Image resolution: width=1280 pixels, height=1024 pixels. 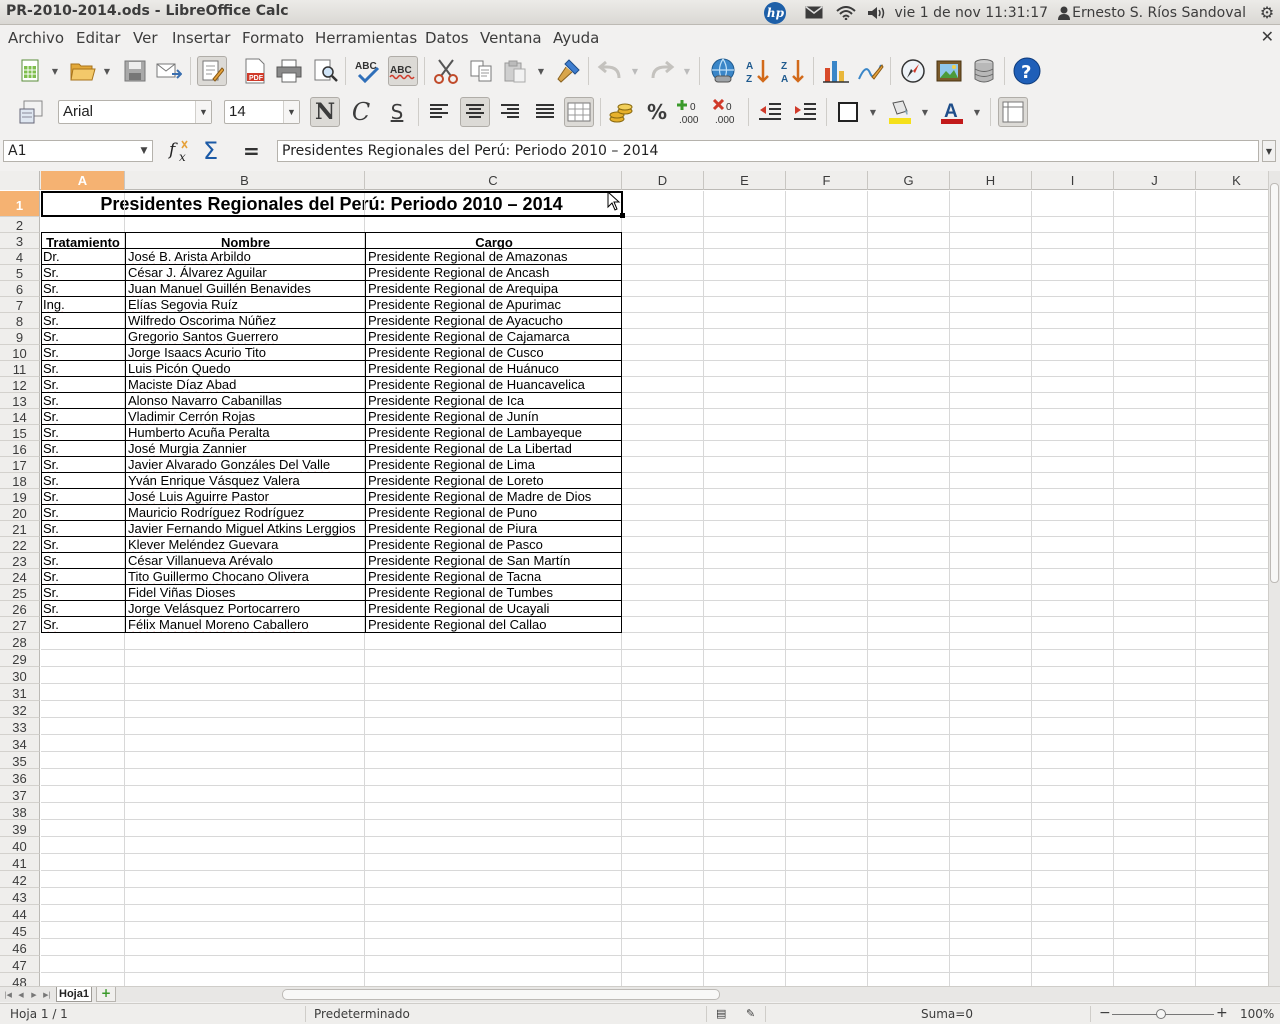 What do you see at coordinates (245, 401) in the screenshot?
I see `table-cell: Alonso Navarro Cabanillas` at bounding box center [245, 401].